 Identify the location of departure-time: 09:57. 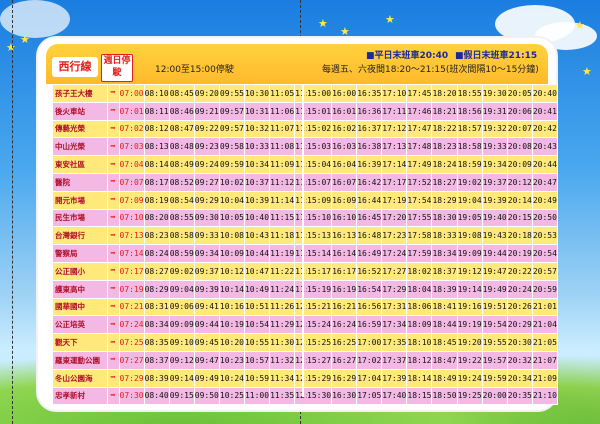
(232, 111).